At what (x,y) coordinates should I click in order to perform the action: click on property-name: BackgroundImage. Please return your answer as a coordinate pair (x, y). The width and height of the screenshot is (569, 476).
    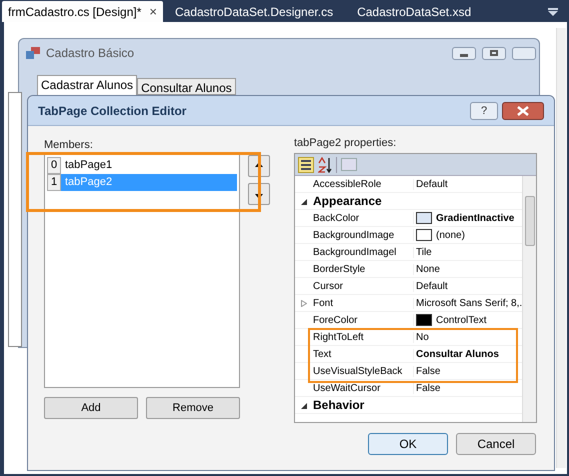
    Looking at the image, I should click on (354, 235).